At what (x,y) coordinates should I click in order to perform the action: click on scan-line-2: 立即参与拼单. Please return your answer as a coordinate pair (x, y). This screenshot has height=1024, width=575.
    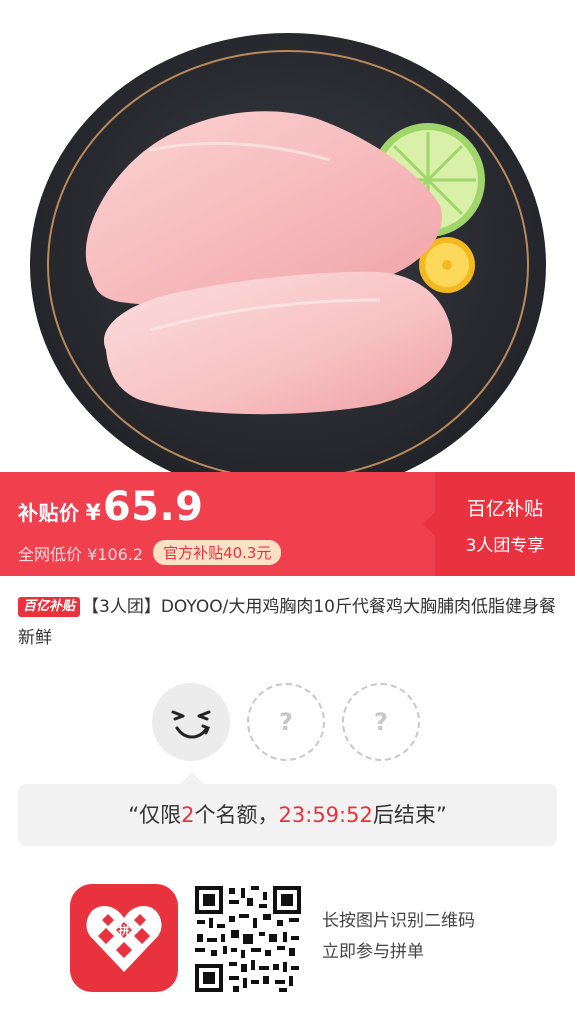
    Looking at the image, I should click on (373, 952).